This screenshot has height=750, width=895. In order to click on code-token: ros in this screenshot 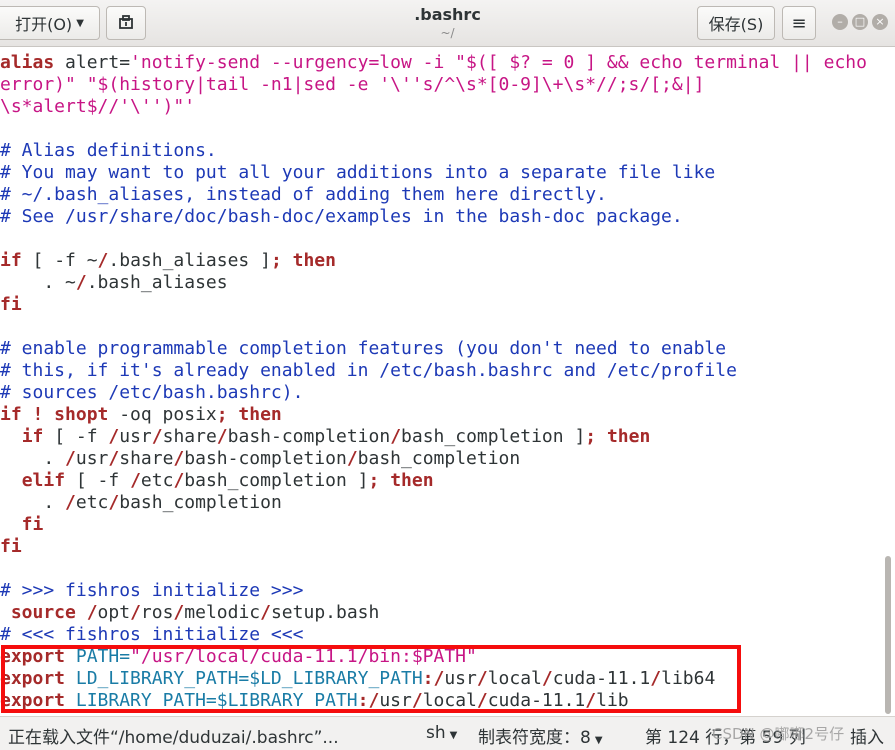, I will do `click(157, 612)`.